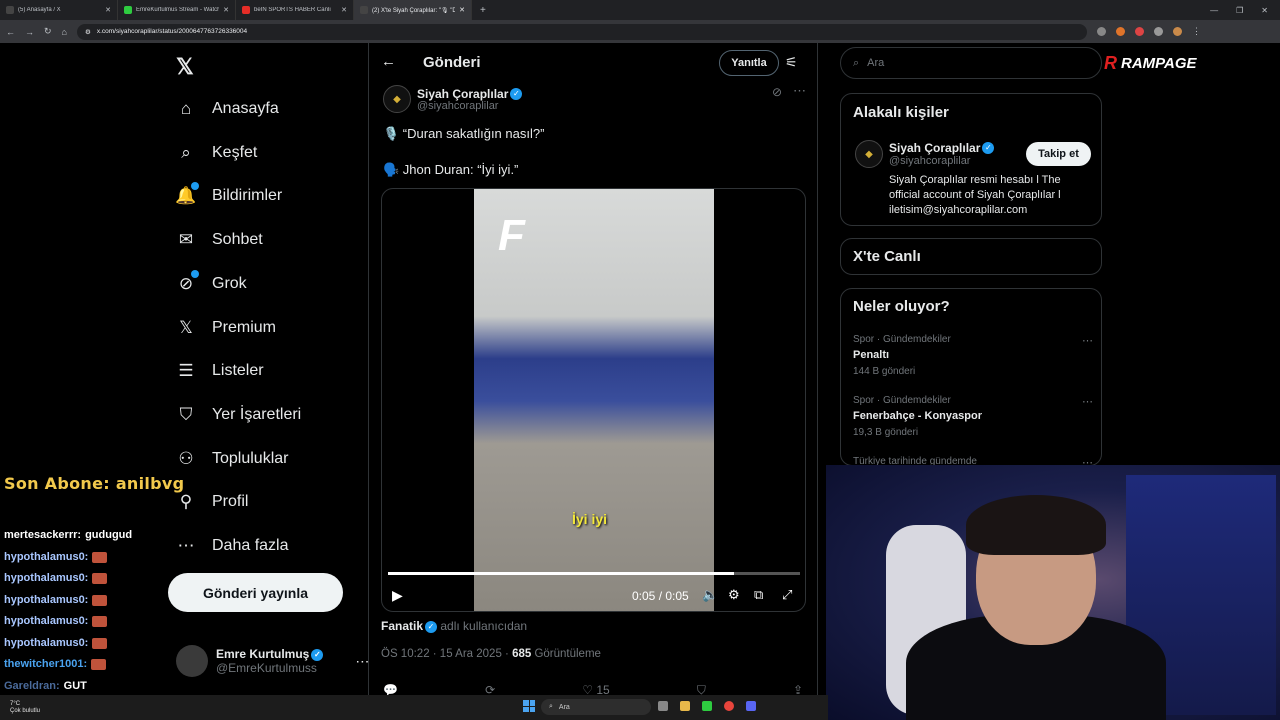  Describe the element at coordinates (1239, 10) in the screenshot. I see `maximize-icon: ❐` at that location.